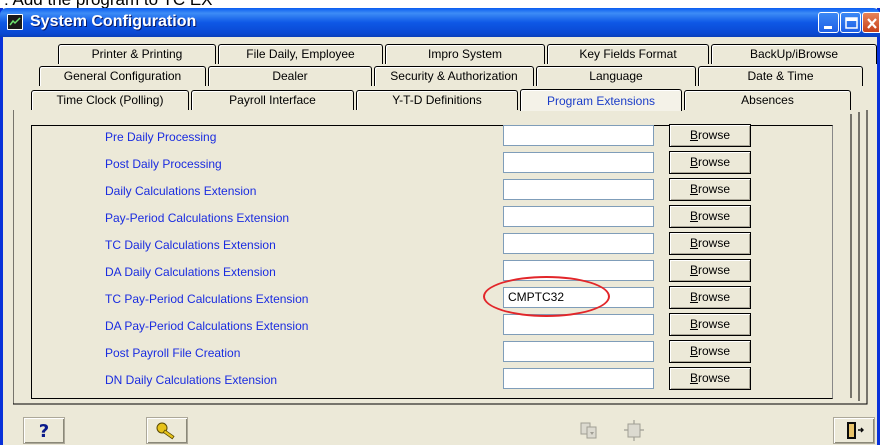 The image size is (880, 445). I want to click on browse-button-dn-daily-calc: Browse, so click(710, 378).